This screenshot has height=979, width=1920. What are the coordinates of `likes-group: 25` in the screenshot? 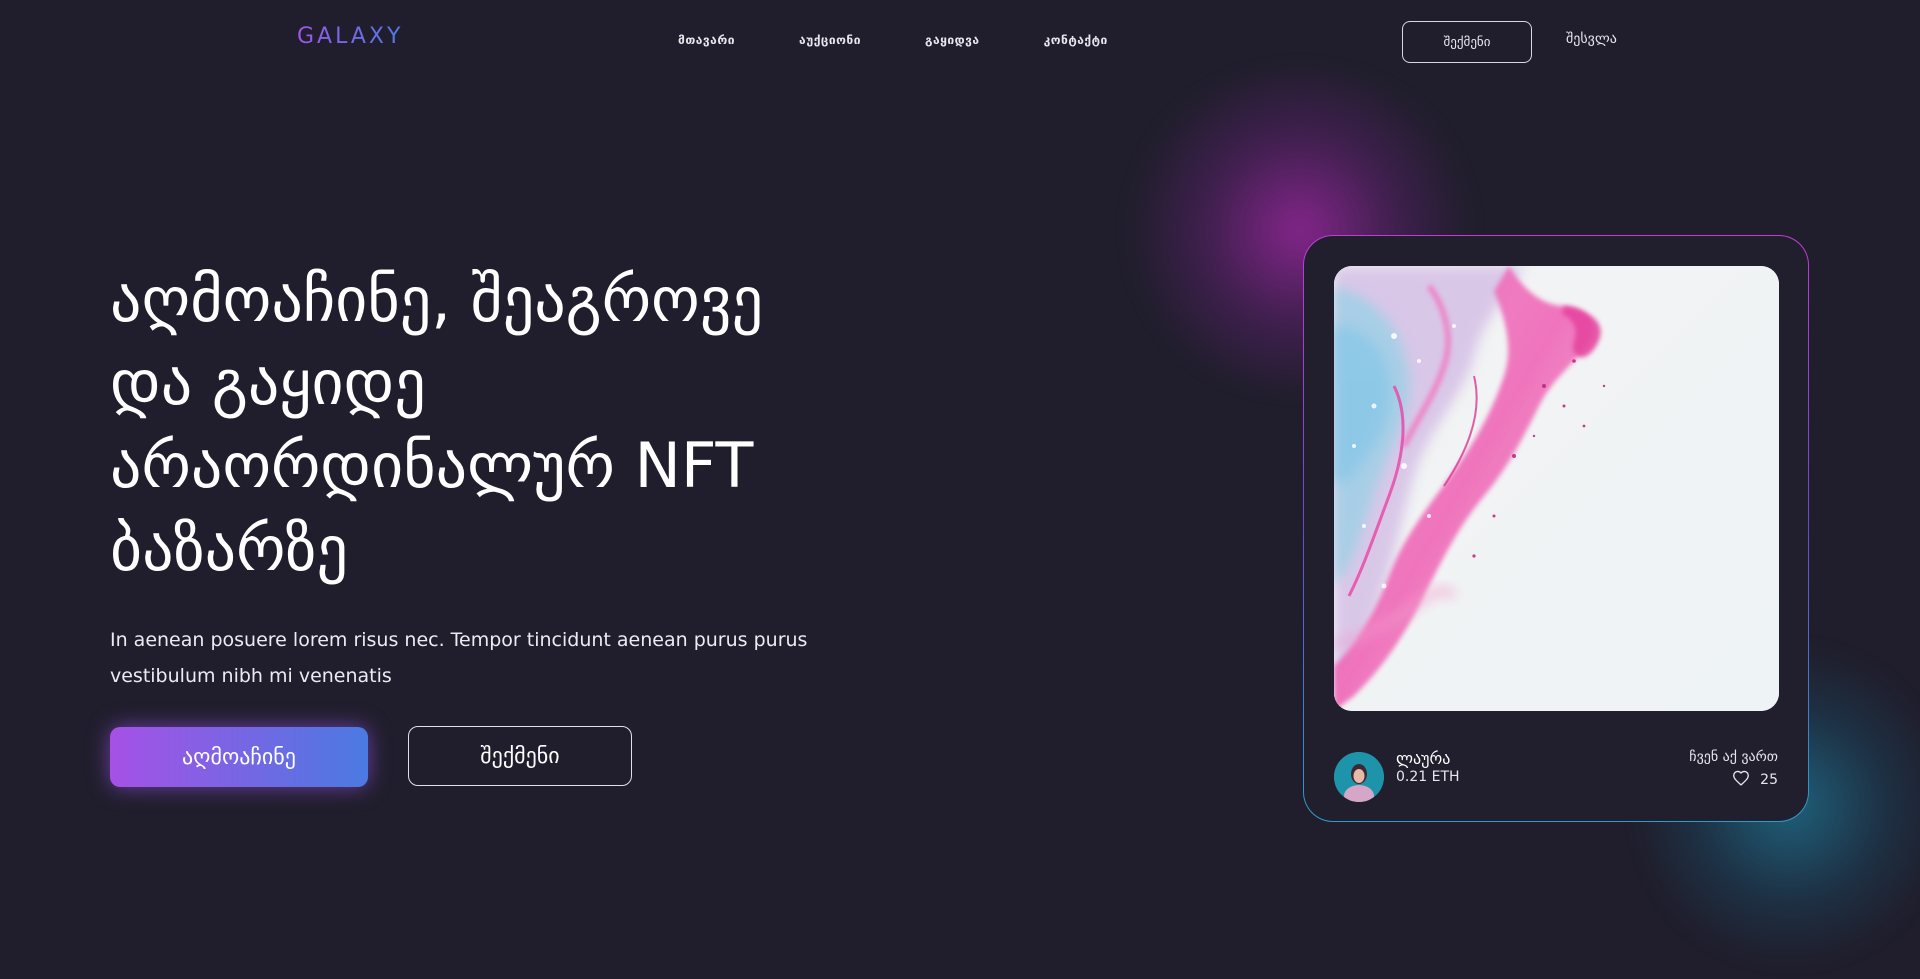 It's located at (1755, 780).